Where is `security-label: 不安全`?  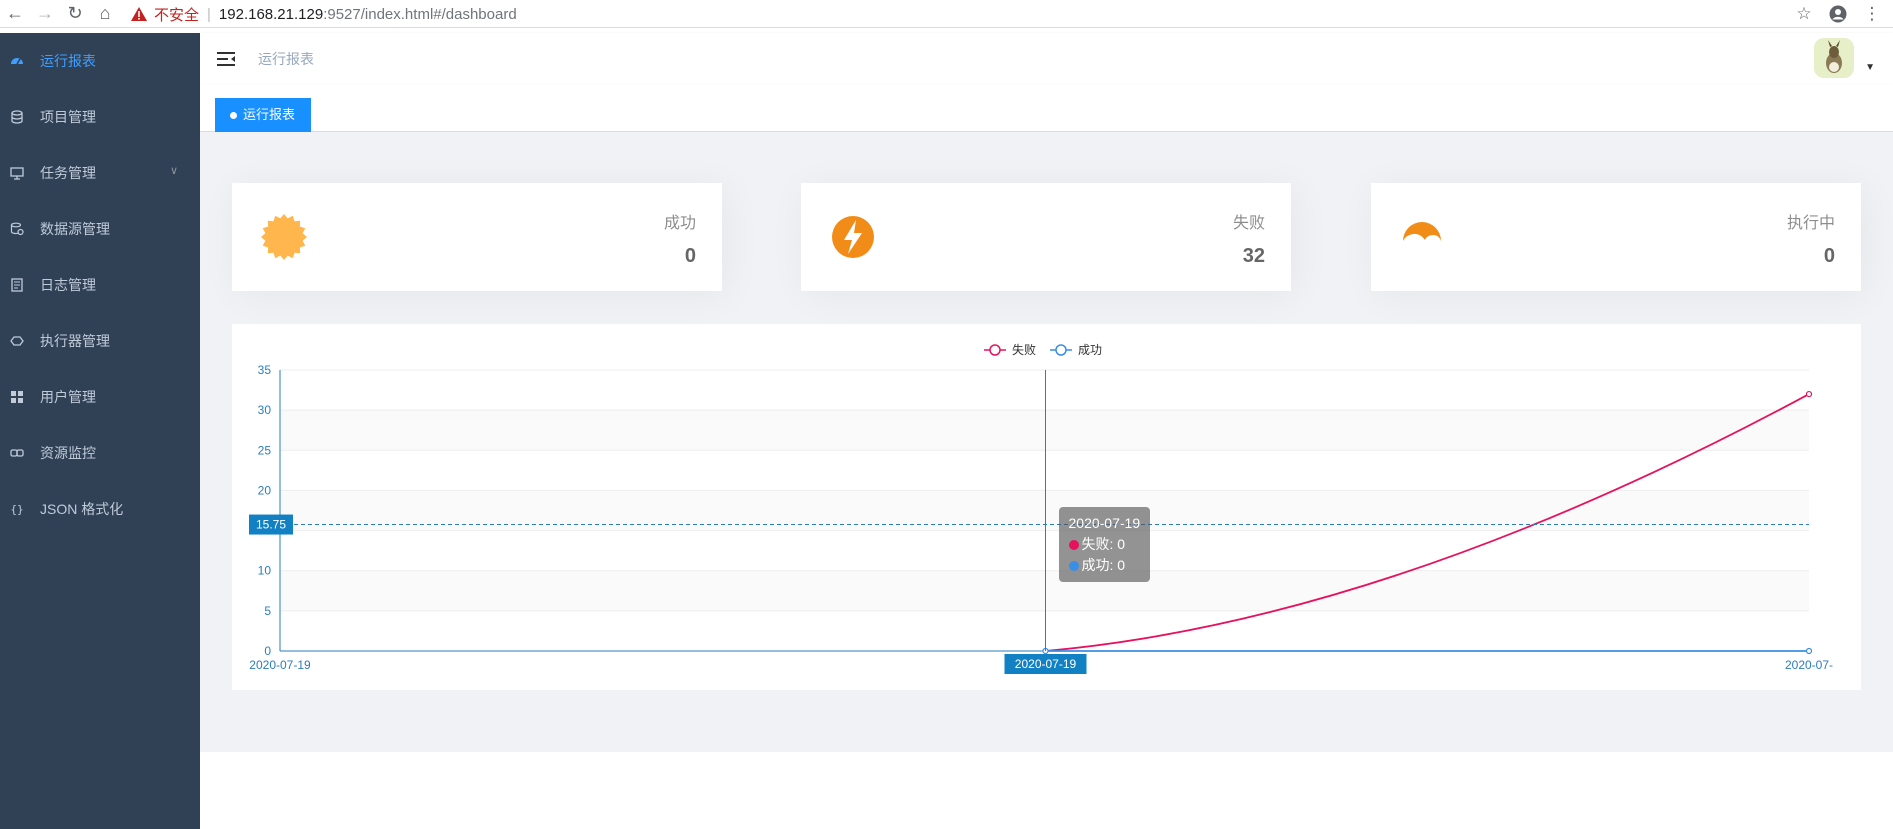
security-label: 不安全 is located at coordinates (177, 15).